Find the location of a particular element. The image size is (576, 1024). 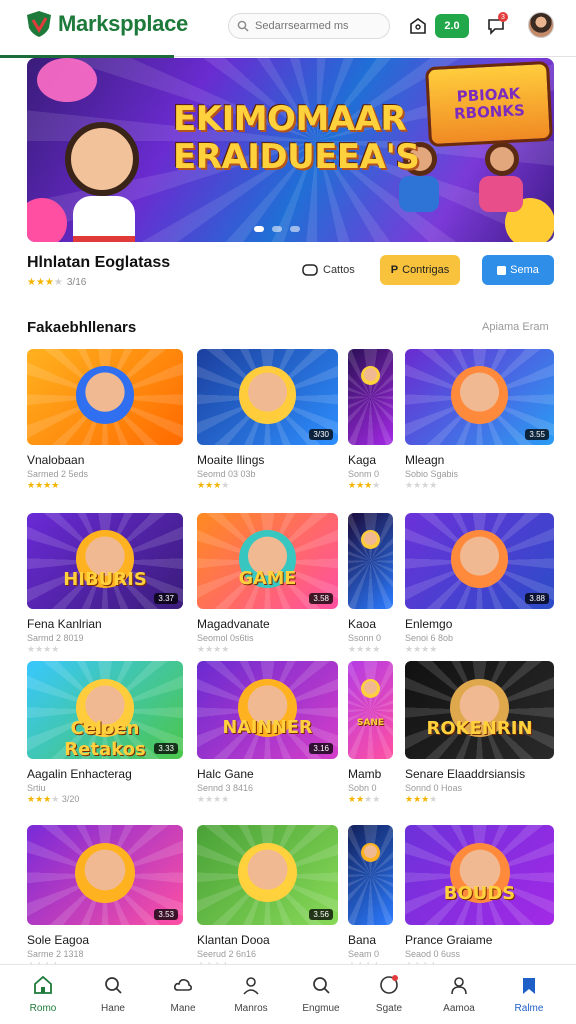

game-title: Enlemgo is located at coordinates (479, 624).